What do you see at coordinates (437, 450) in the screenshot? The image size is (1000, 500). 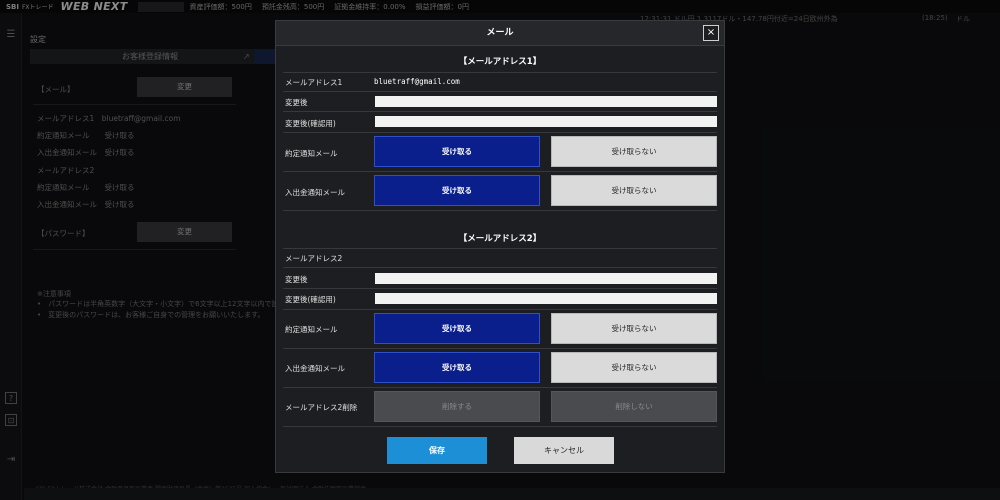 I see `save-button: 保存` at bounding box center [437, 450].